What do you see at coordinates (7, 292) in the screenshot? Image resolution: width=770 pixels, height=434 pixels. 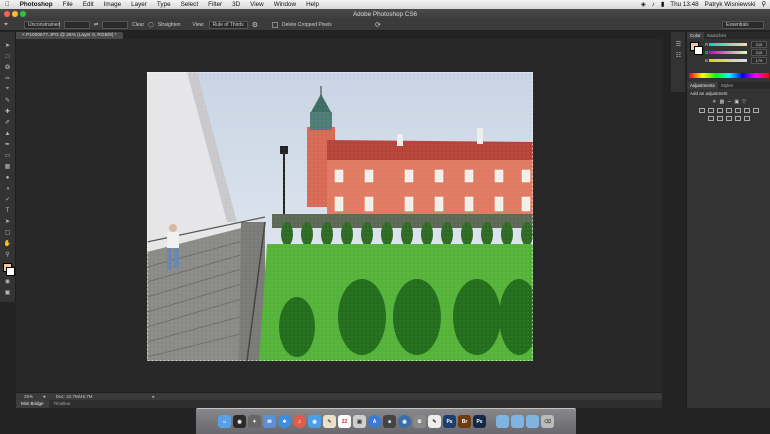 I see `screen-mode-icon: ▣` at bounding box center [7, 292].